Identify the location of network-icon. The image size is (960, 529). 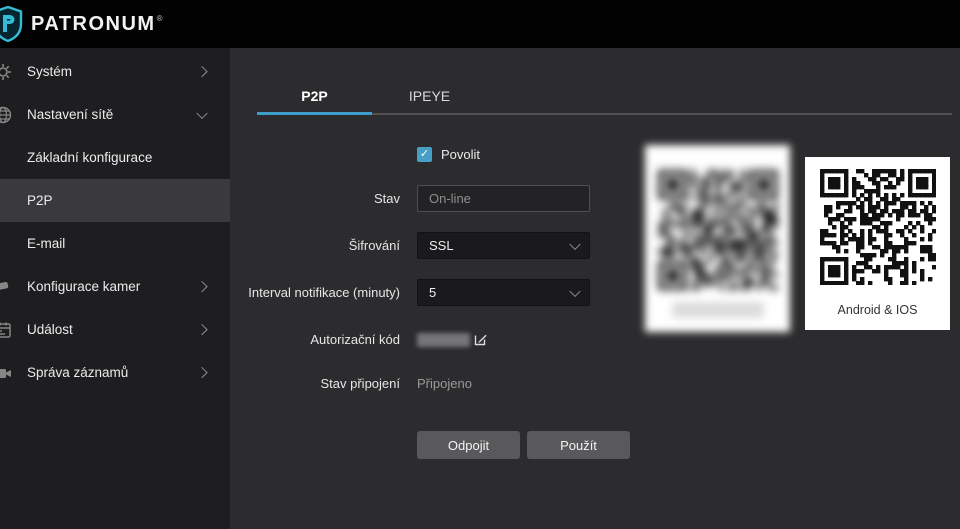
(6, 115).